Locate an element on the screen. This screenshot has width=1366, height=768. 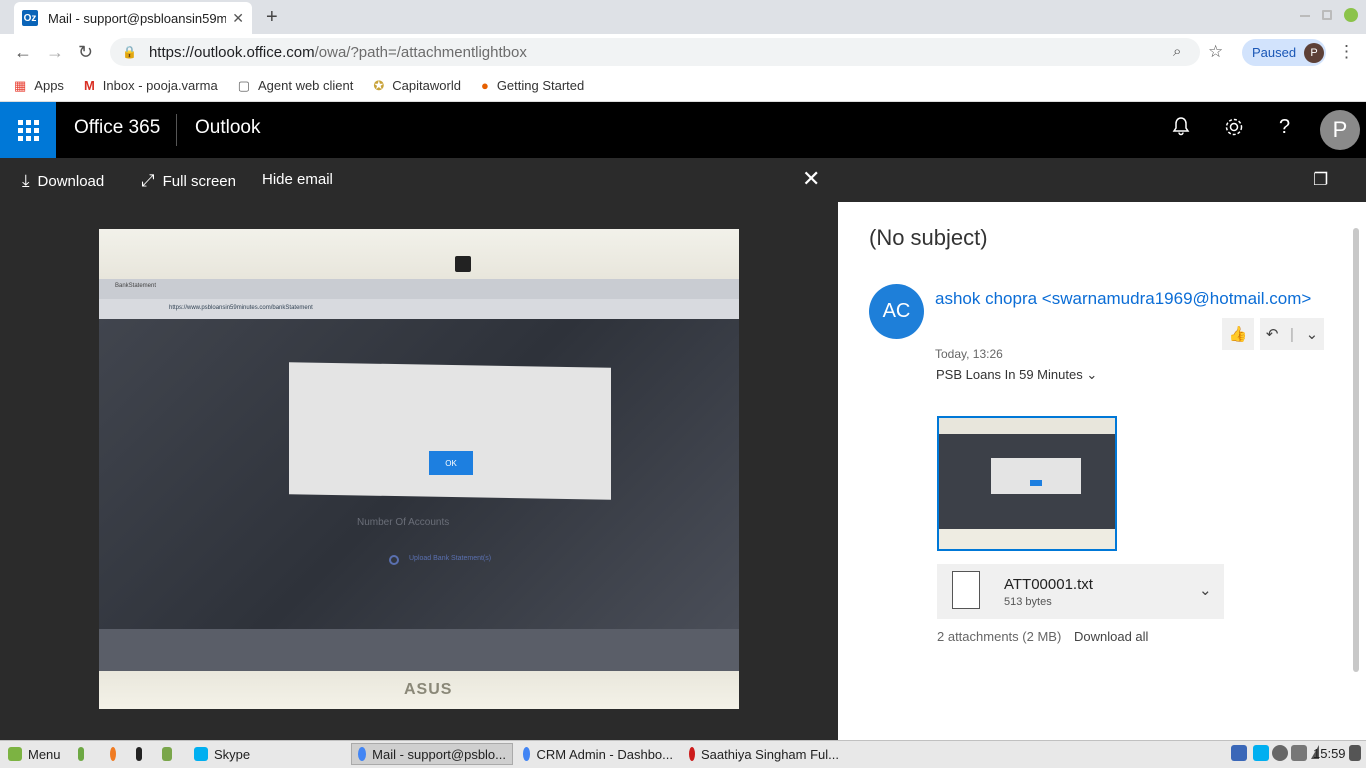
webcam is located at coordinates (463, 264).